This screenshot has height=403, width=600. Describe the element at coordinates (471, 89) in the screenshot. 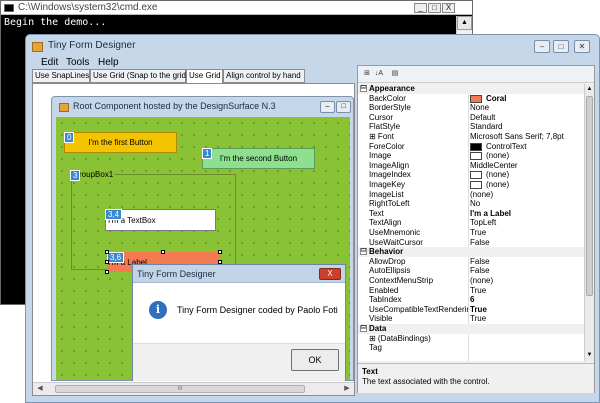

I see `property-category: ⊟ Appearance` at that location.